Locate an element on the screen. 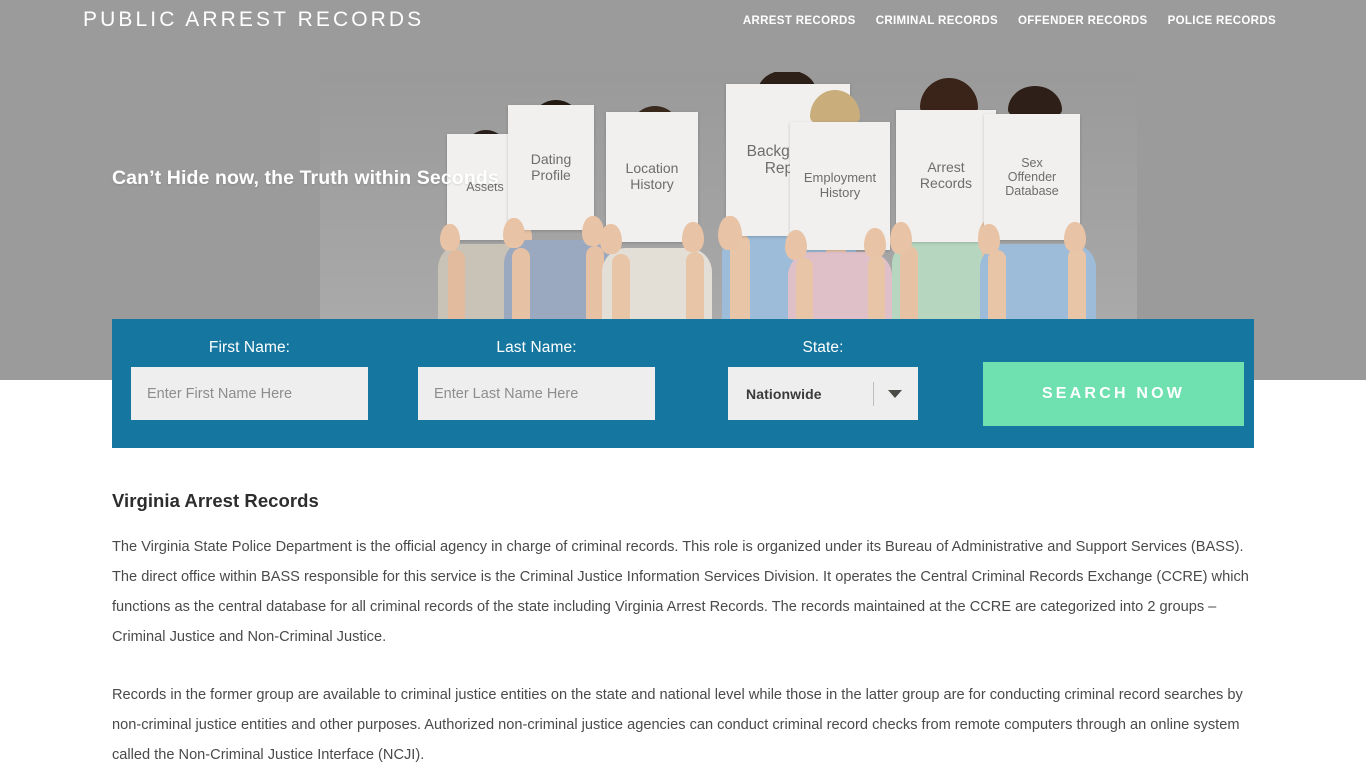 The width and height of the screenshot is (1366, 768). search-now-button: SEARCH NOW is located at coordinates (1113, 394).